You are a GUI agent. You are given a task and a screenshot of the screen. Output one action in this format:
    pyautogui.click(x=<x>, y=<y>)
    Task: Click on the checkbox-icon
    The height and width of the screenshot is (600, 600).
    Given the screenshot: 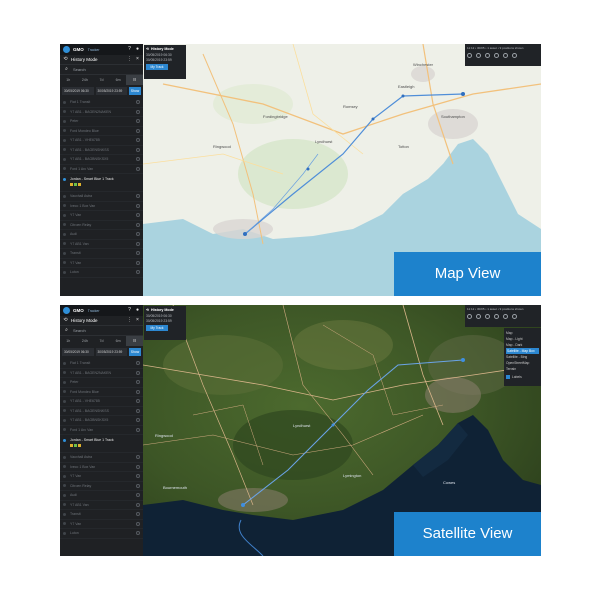 What is the action you would take?
    pyautogui.click(x=508, y=377)
    